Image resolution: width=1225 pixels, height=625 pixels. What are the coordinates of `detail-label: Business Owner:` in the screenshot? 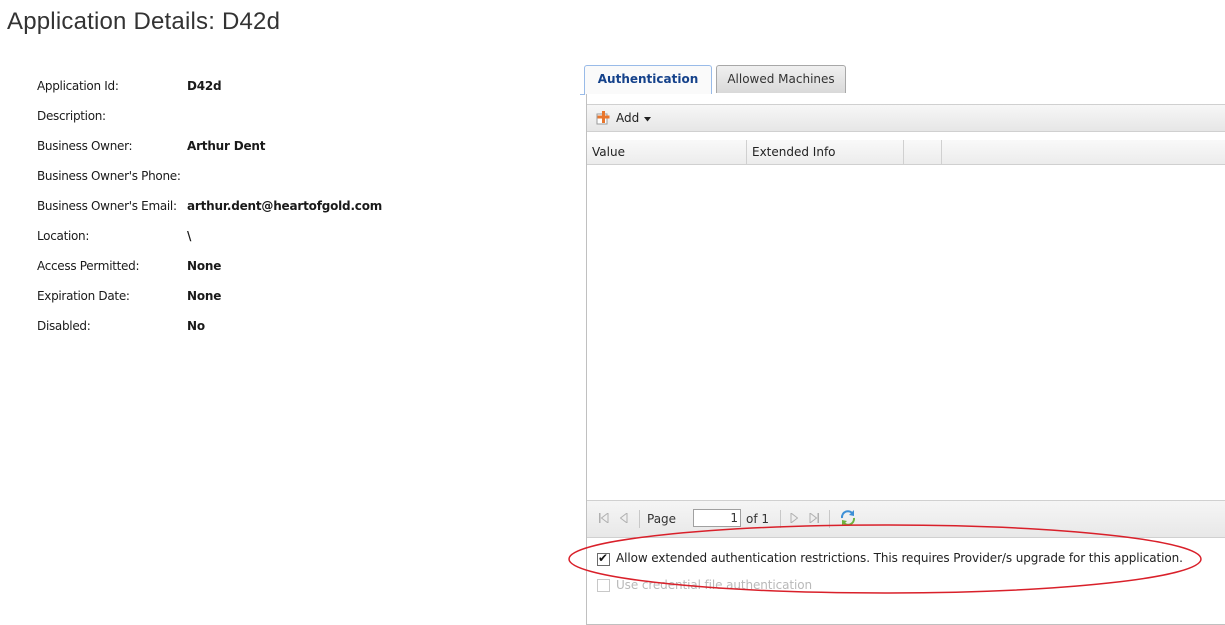 It's located at (85, 146).